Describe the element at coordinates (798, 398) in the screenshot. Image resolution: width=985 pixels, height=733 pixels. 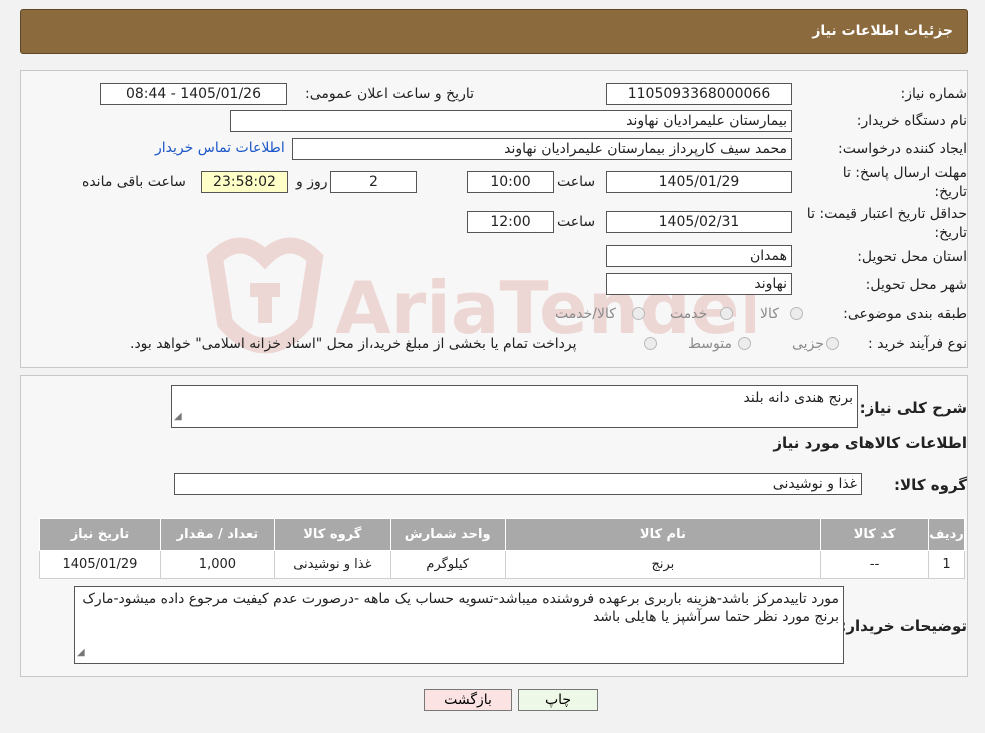
I see `description-text: برنج هندی دانه بلند` at that location.